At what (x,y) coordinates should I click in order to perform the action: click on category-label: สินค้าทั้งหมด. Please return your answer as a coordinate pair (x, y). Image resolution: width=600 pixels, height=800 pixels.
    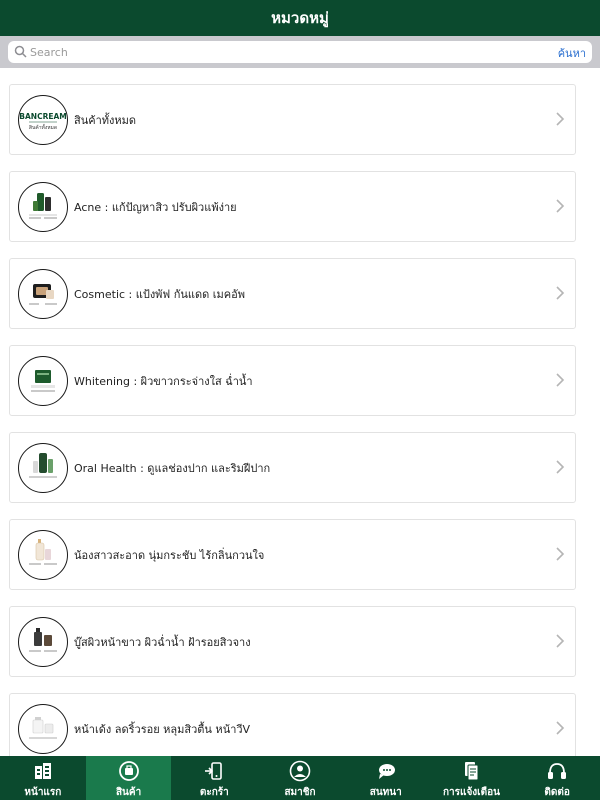
    Looking at the image, I should click on (105, 120).